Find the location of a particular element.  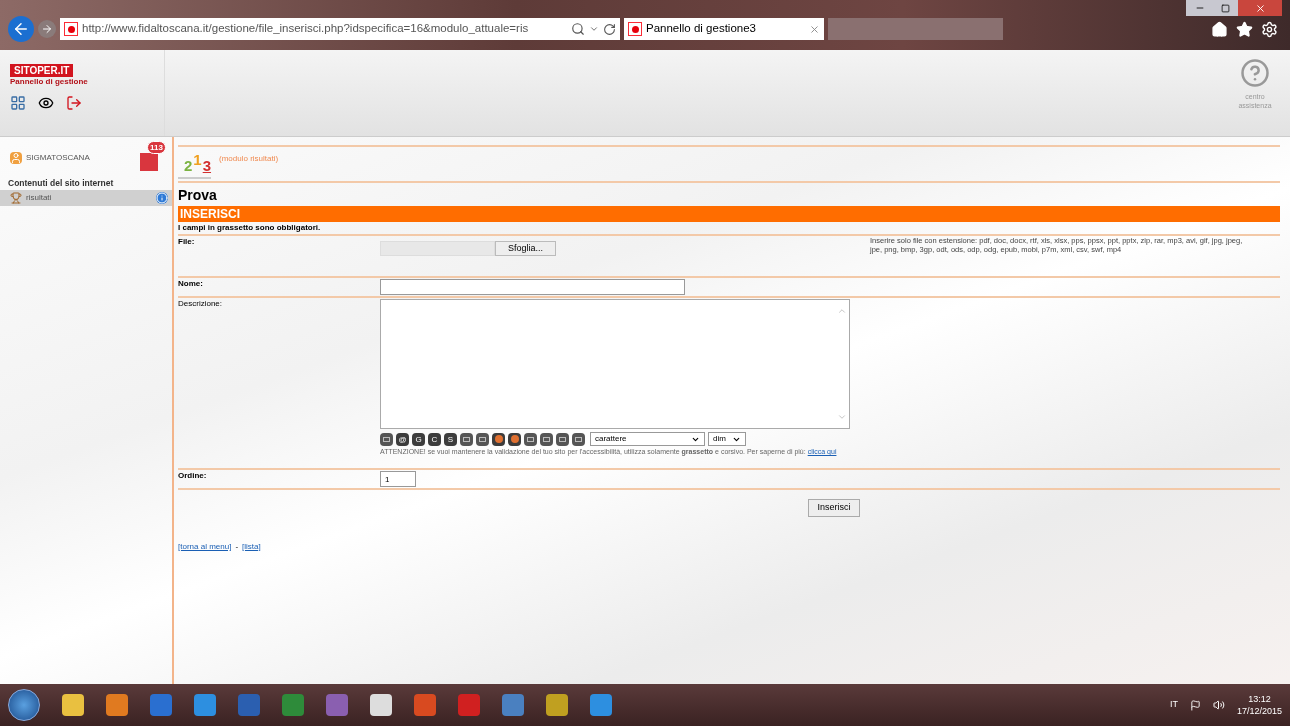

menu-link: [torna al menu] is located at coordinates (205, 547).